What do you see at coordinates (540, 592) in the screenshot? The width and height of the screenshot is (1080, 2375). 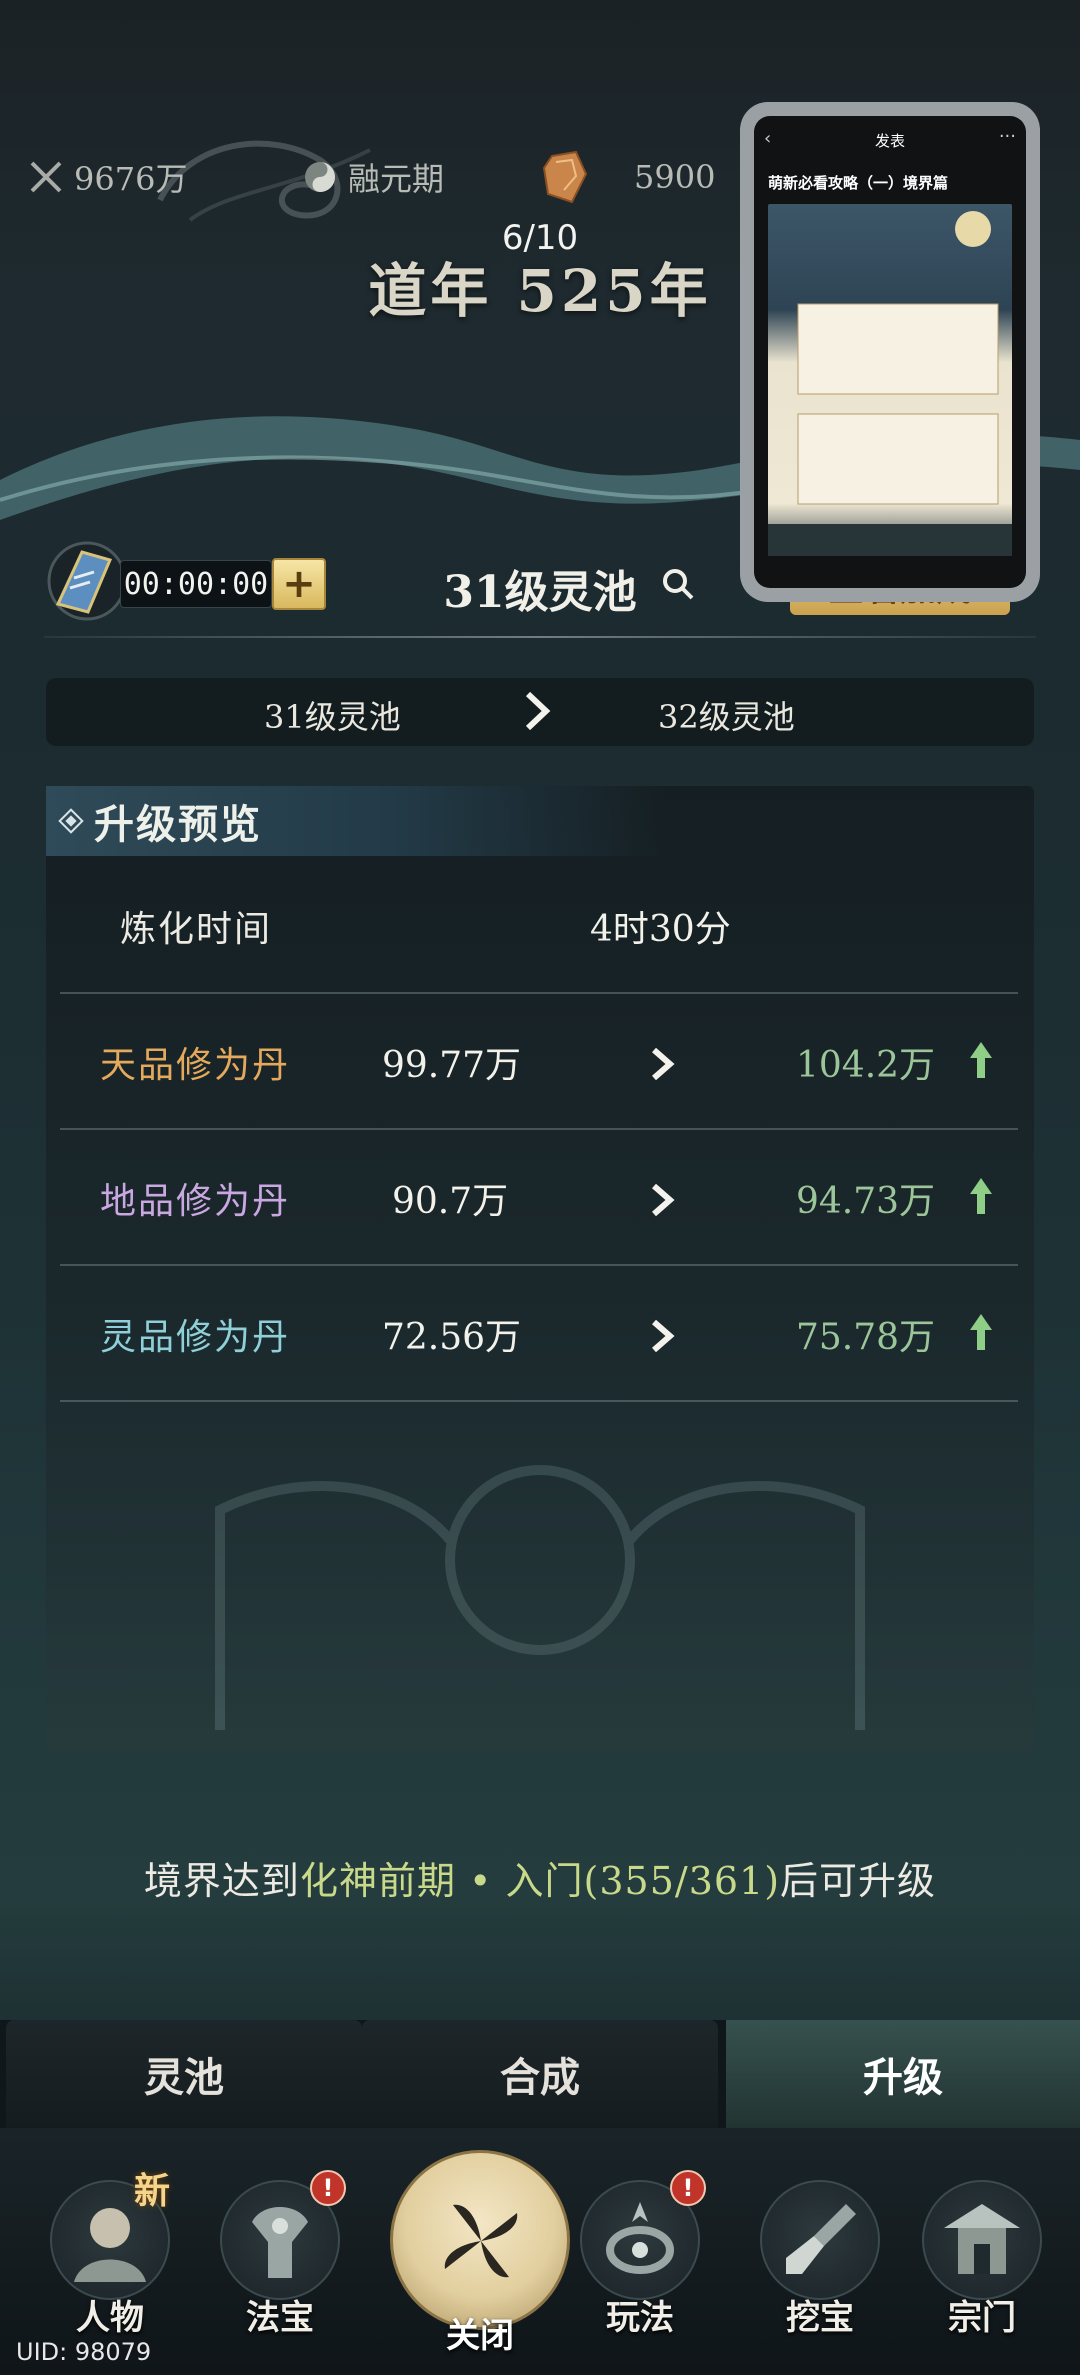 I see `pool-title: 31级灵池` at bounding box center [540, 592].